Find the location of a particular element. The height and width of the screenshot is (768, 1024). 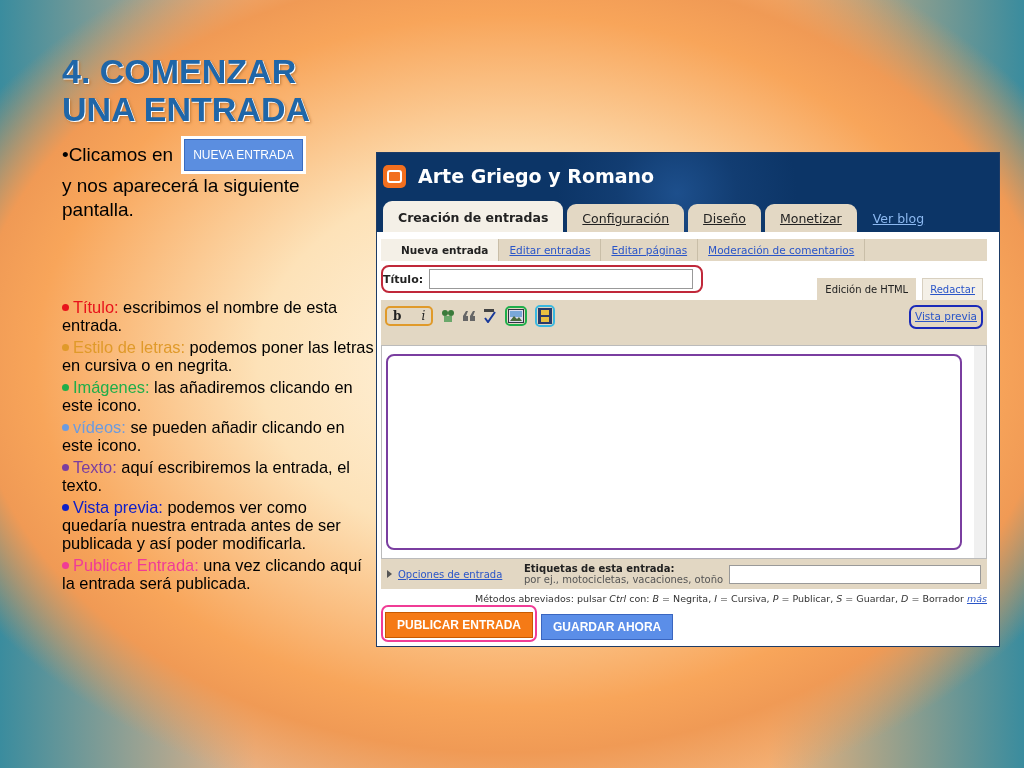

film-reel-icon is located at coordinates (448, 316).